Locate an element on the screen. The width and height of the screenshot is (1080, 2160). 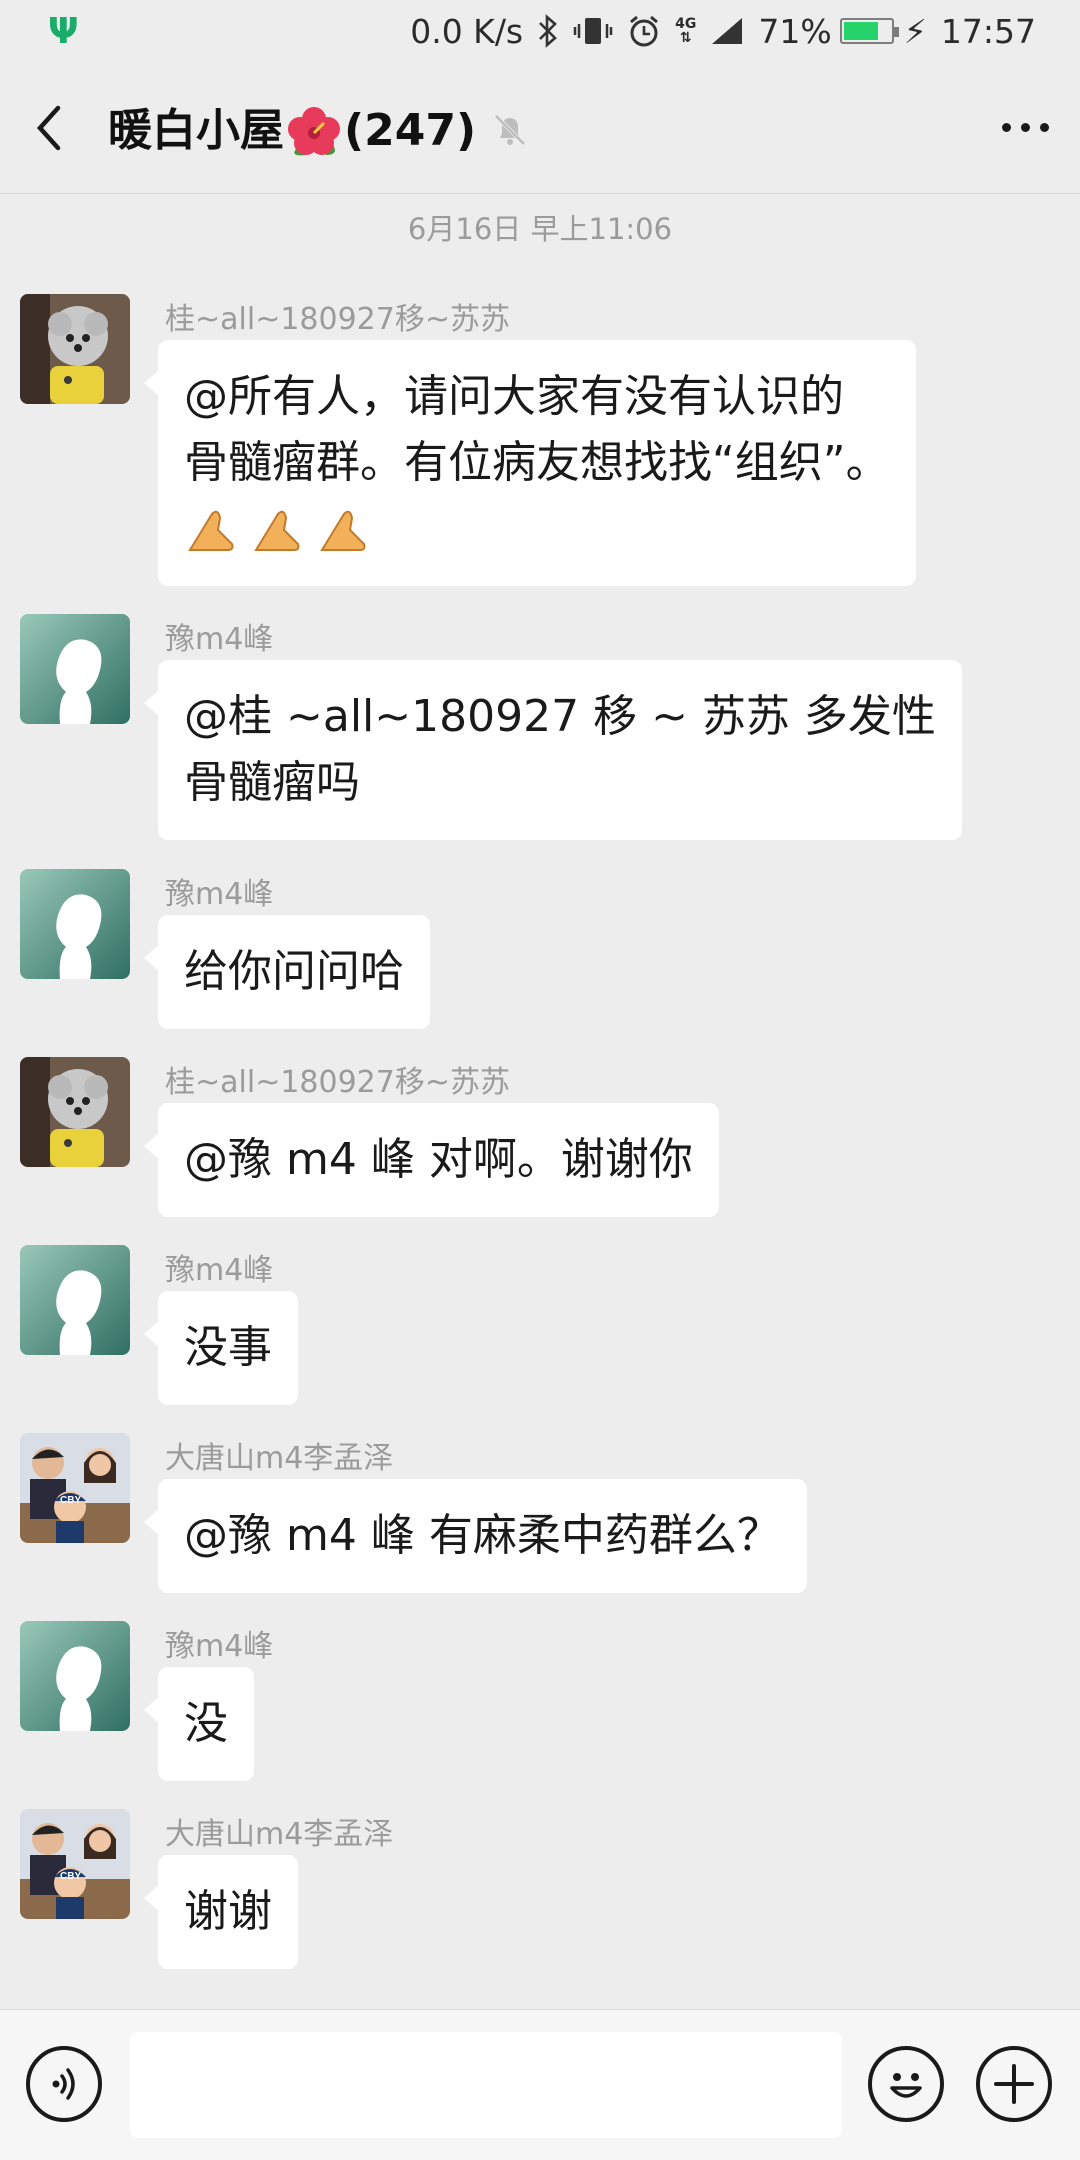
chevron-left-icon is located at coordinates (48, 127).